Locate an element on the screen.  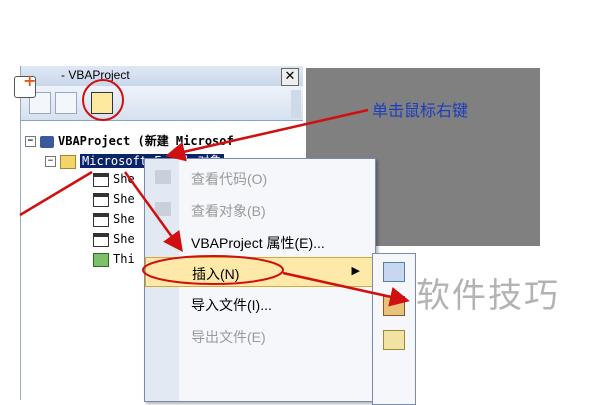
menu-item-insert: 插入(N) ▶ is located at coordinates (260, 272).